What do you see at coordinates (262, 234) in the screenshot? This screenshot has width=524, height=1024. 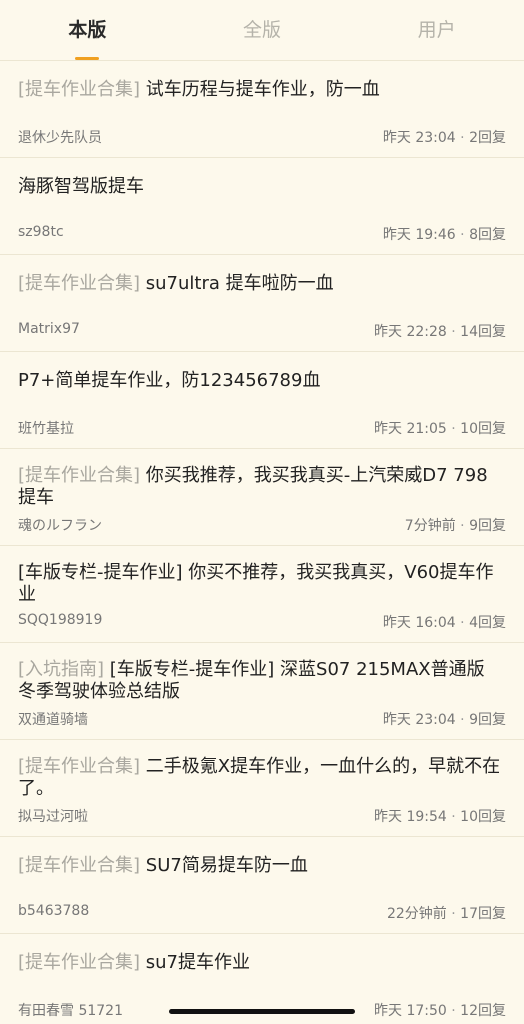 I see `thread-meta: sz98tc 昨天 19:46 · 8回复` at bounding box center [262, 234].